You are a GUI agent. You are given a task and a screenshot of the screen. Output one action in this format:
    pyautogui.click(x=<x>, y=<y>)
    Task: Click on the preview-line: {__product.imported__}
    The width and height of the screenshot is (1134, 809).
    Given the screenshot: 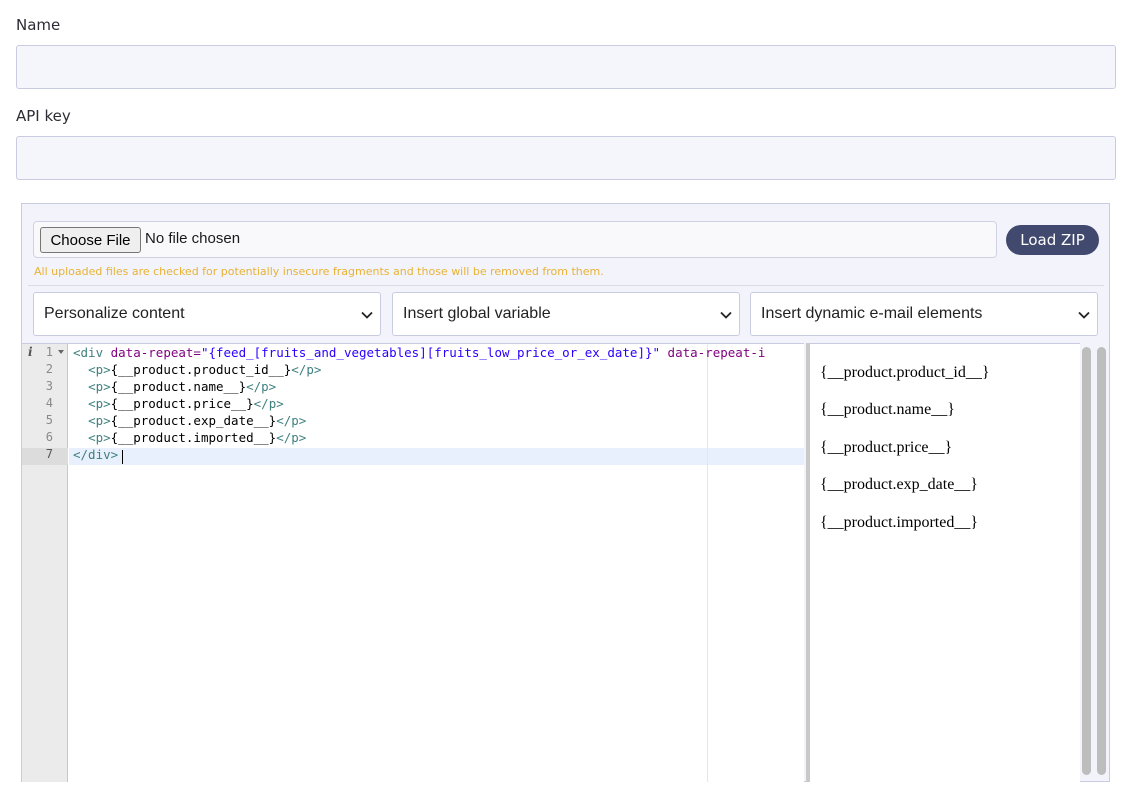 What is the action you would take?
    pyautogui.click(x=899, y=522)
    